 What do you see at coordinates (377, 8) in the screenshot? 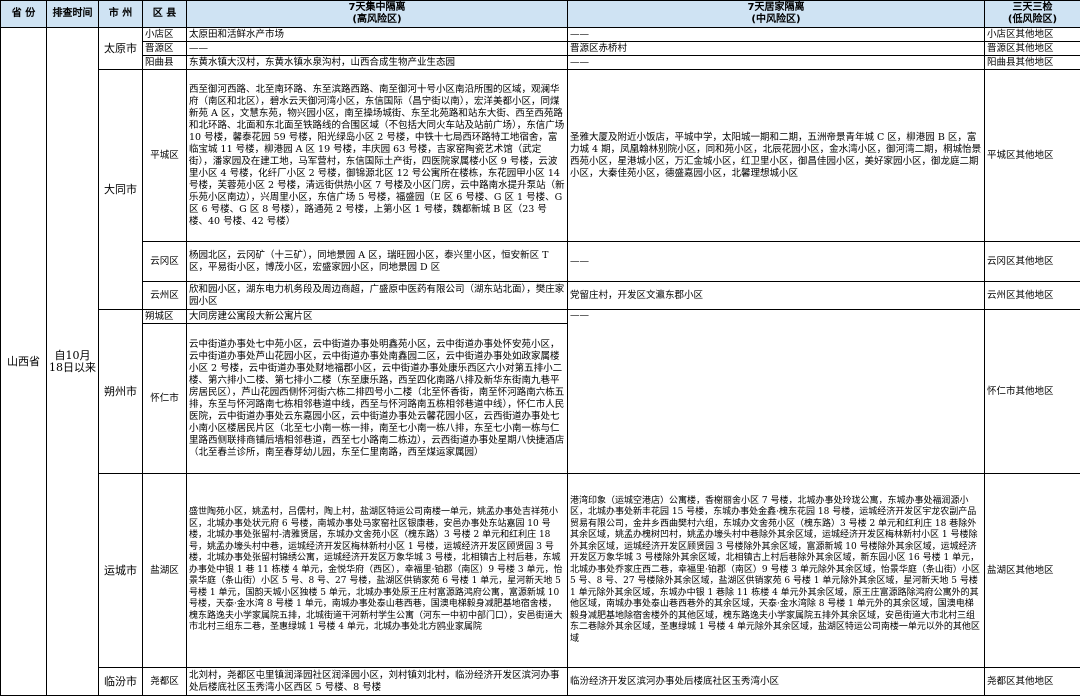
I see `header-high-line1: 7天集中隔离` at bounding box center [377, 8].